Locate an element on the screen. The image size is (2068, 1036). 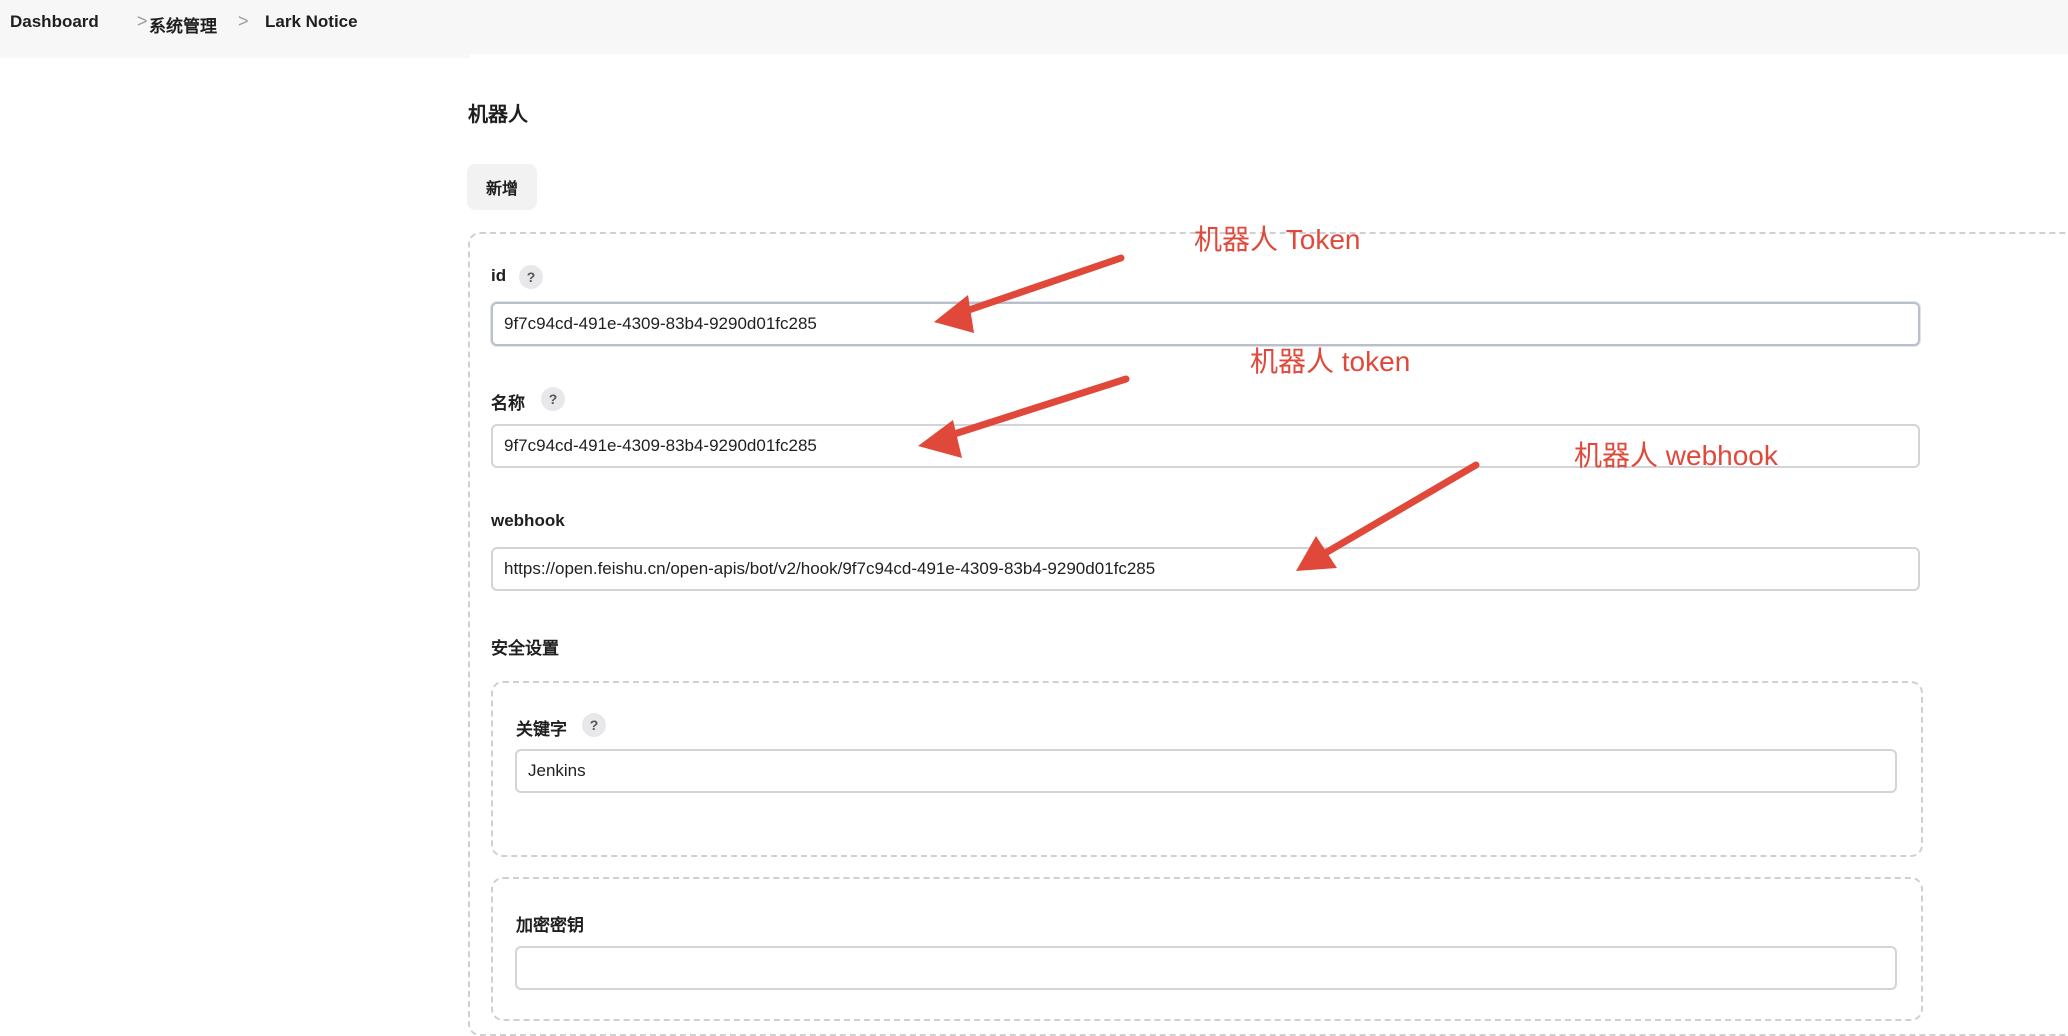
annotation-webhook: 机器人 webhook is located at coordinates (1676, 455).